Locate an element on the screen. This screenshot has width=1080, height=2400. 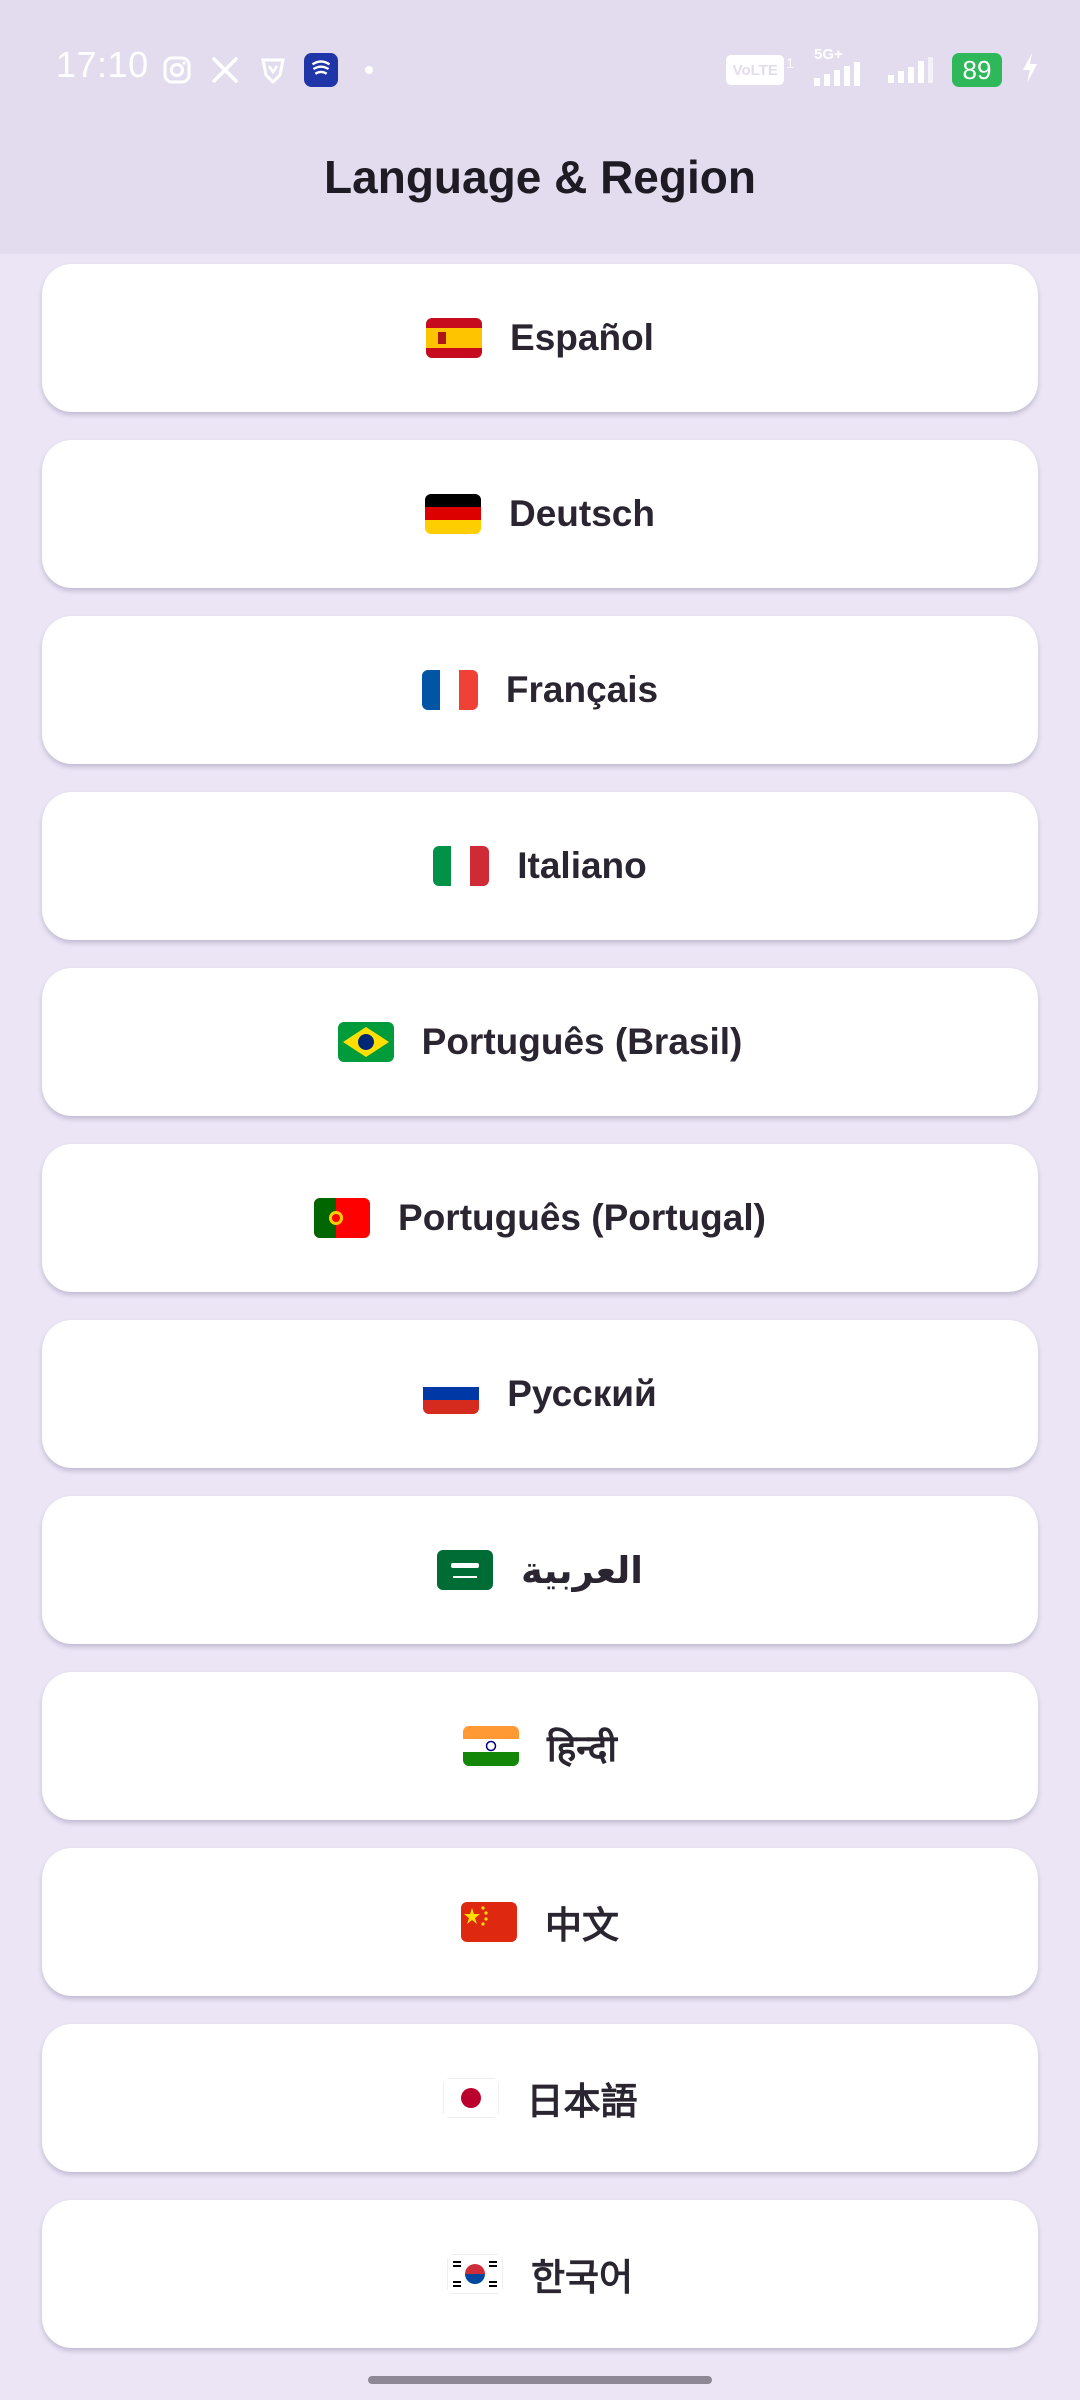
language-option-it: Italiano is located at coordinates (540, 866).